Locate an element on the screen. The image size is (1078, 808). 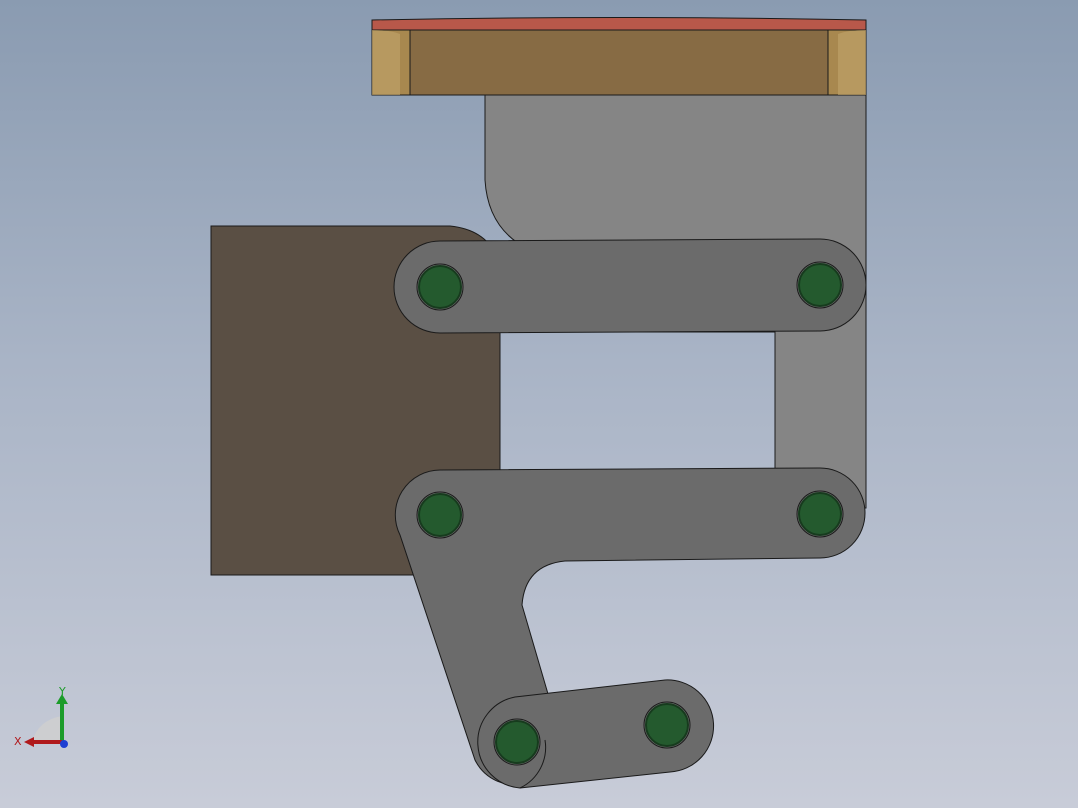
upper-link-part is located at coordinates (630, 286).